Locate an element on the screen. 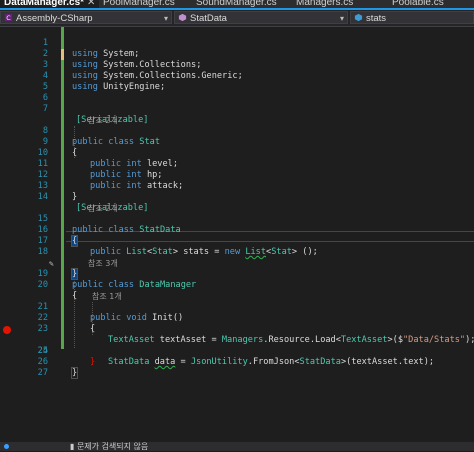  code-line: 20 { is located at coordinates (237, 285).